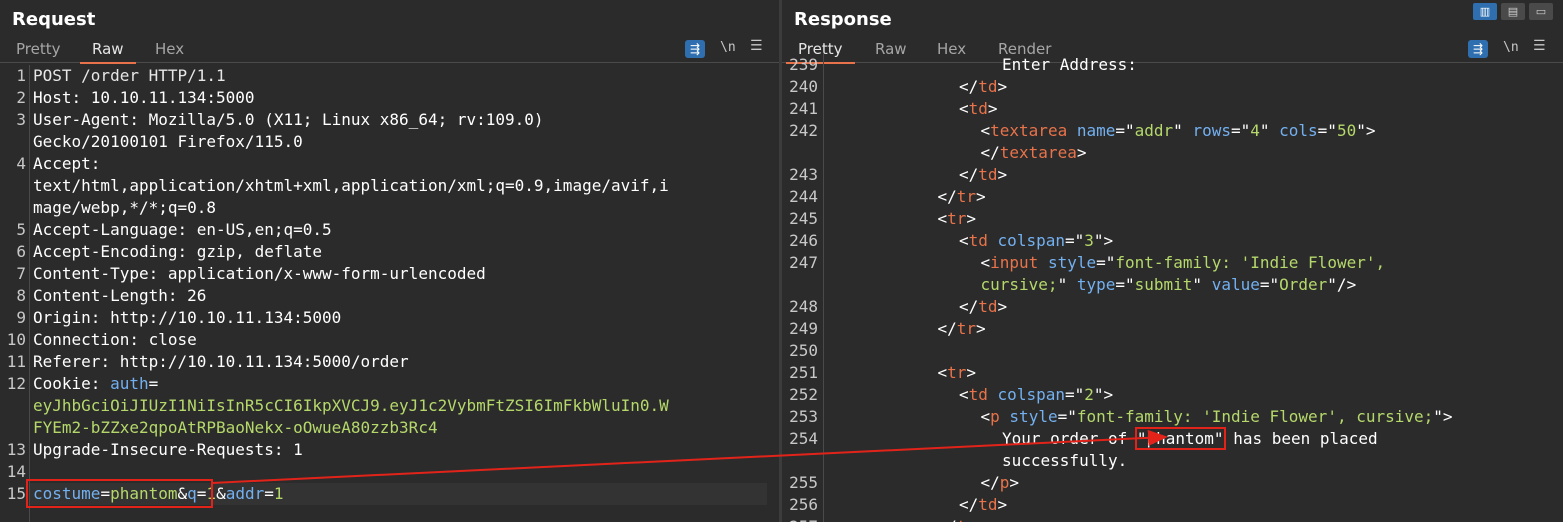  What do you see at coordinates (163, 339) in the screenshot?
I see `token: : close` at bounding box center [163, 339].